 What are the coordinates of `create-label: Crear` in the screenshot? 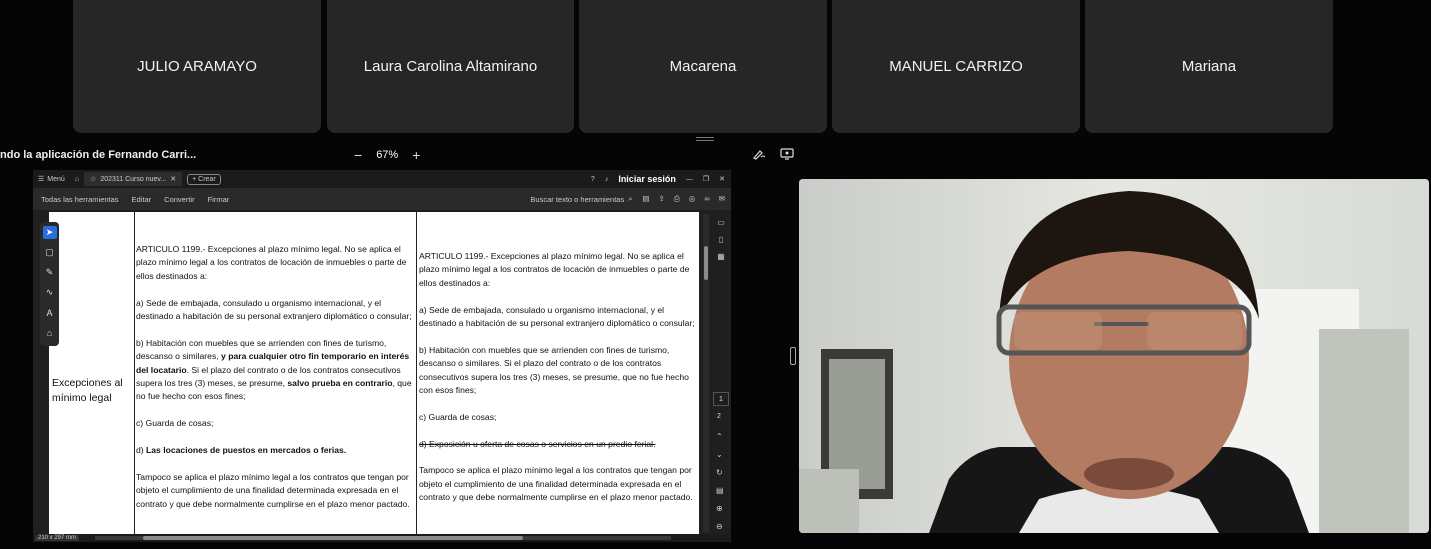 It's located at (207, 179).